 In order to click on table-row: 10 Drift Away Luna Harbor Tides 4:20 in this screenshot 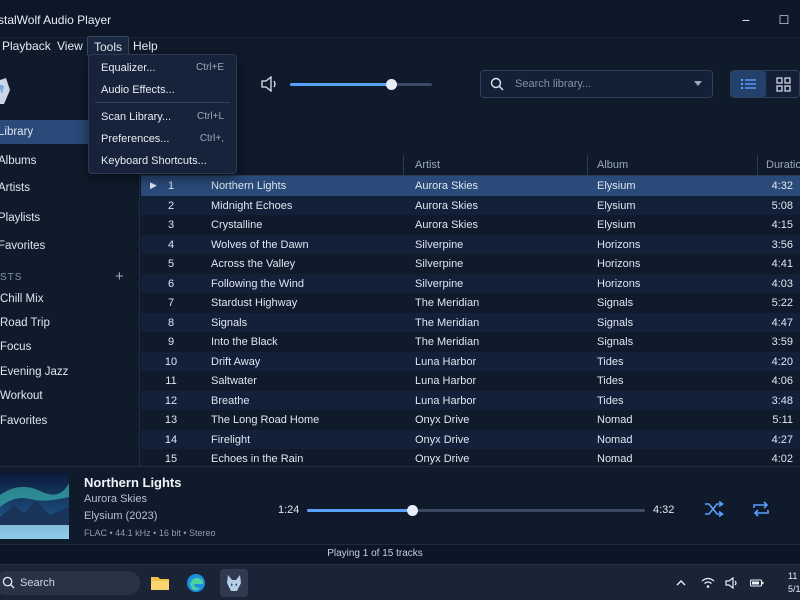, I will do `click(470, 361)`.